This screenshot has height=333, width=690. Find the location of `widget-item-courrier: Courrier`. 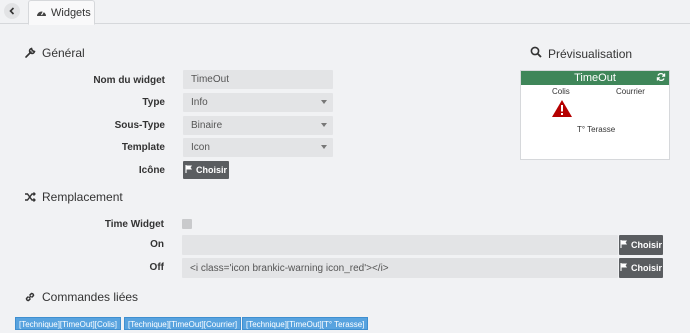

widget-item-courrier: Courrier is located at coordinates (630, 91).